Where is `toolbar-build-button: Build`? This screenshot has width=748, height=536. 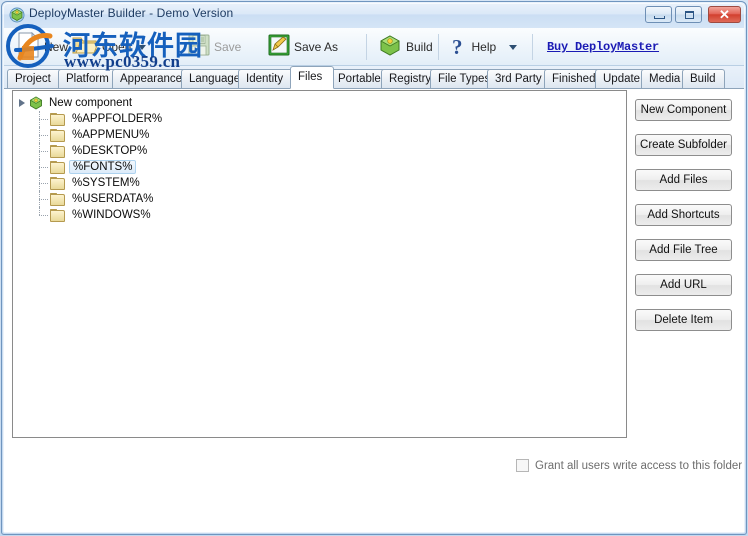
toolbar-build-button: Build is located at coordinates (405, 47).